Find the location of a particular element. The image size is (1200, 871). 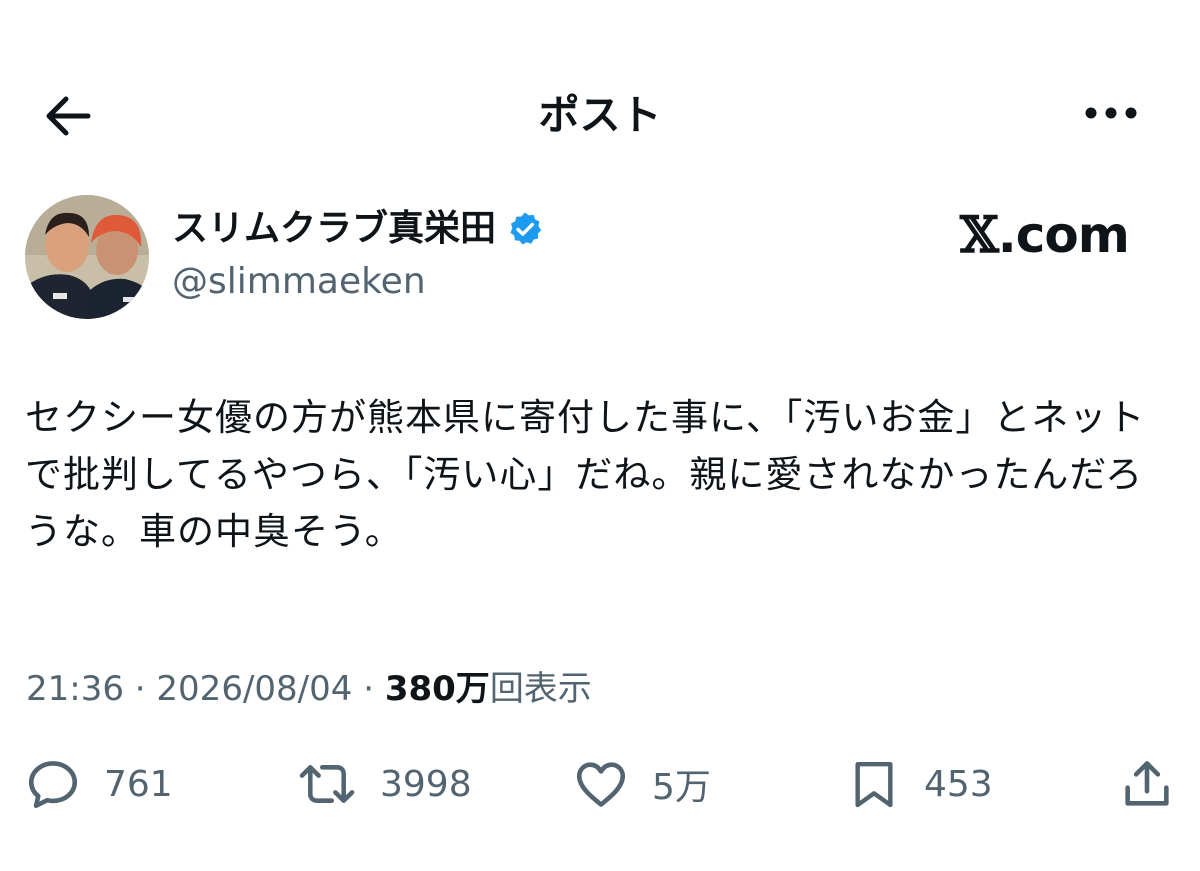

profile-photo is located at coordinates (87, 257).